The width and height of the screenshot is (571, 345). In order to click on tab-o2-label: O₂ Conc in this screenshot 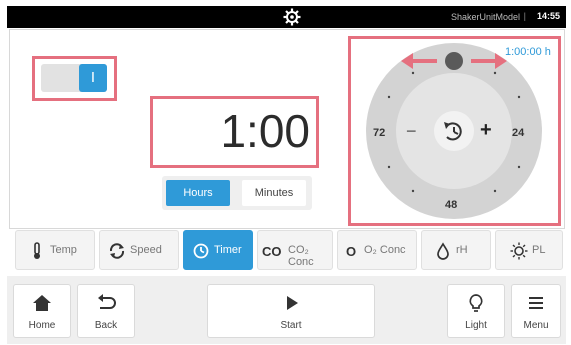, I will do `click(385, 250)`.